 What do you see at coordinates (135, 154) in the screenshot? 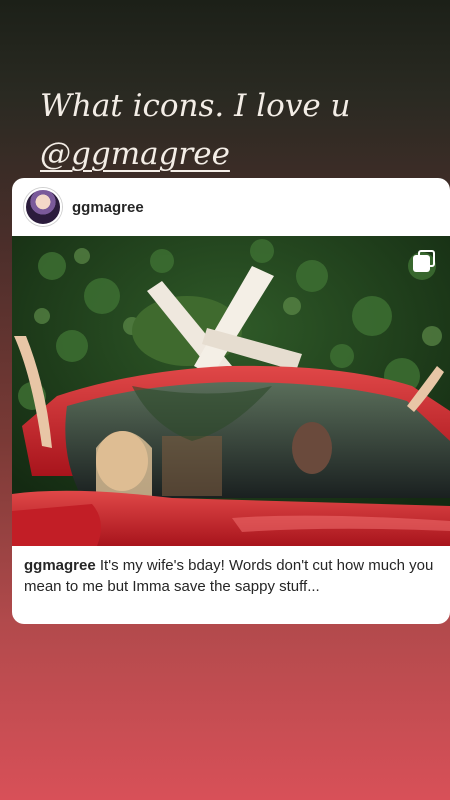
I see `mention-link: @ggmagree` at bounding box center [135, 154].